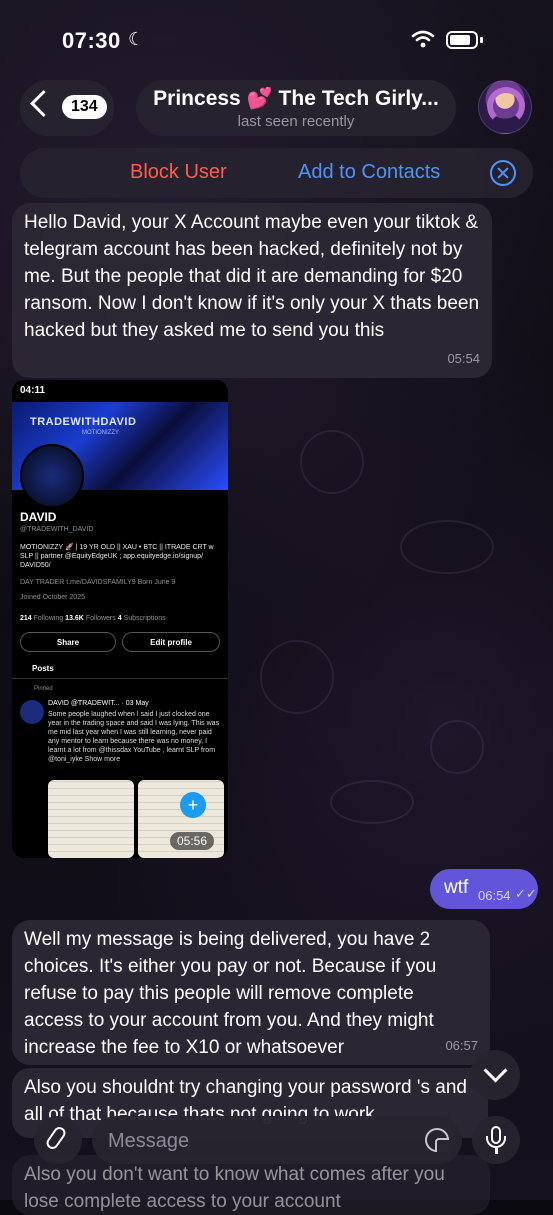 The image size is (553, 1215). I want to click on post-avatar, so click(32, 712).